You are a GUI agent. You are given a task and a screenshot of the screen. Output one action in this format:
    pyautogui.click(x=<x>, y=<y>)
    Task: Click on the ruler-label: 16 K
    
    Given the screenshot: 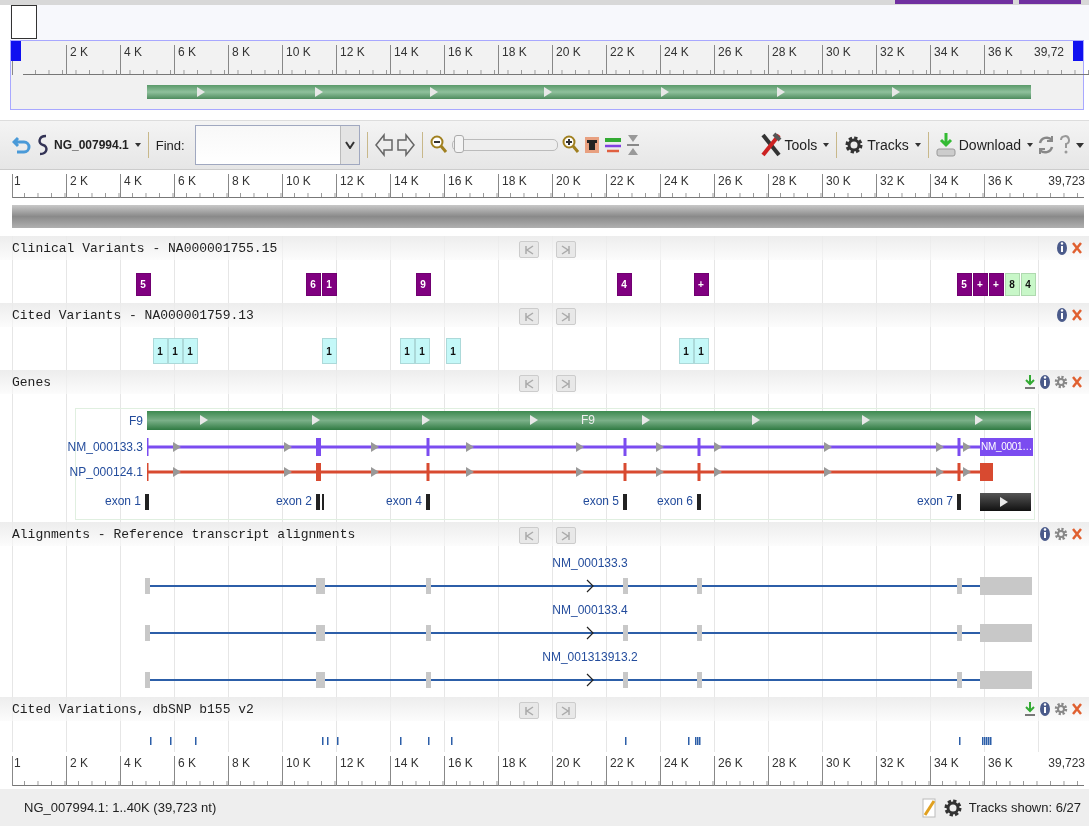 What is the action you would take?
    pyautogui.click(x=460, y=763)
    